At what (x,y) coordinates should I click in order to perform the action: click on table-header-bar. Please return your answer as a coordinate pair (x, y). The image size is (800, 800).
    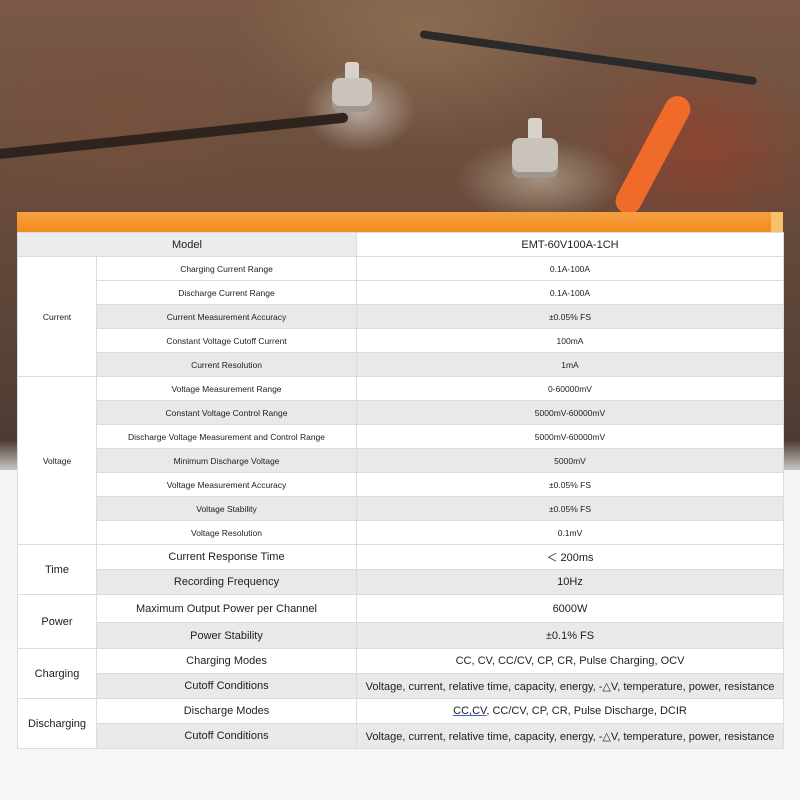
    Looking at the image, I should click on (400, 222).